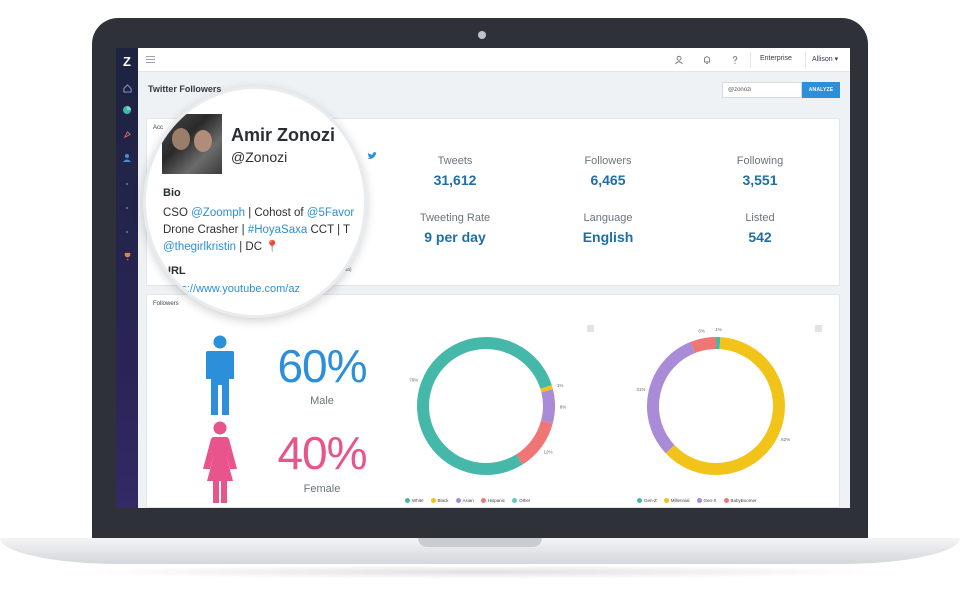  I want to click on menu-icon, so click(150, 59).